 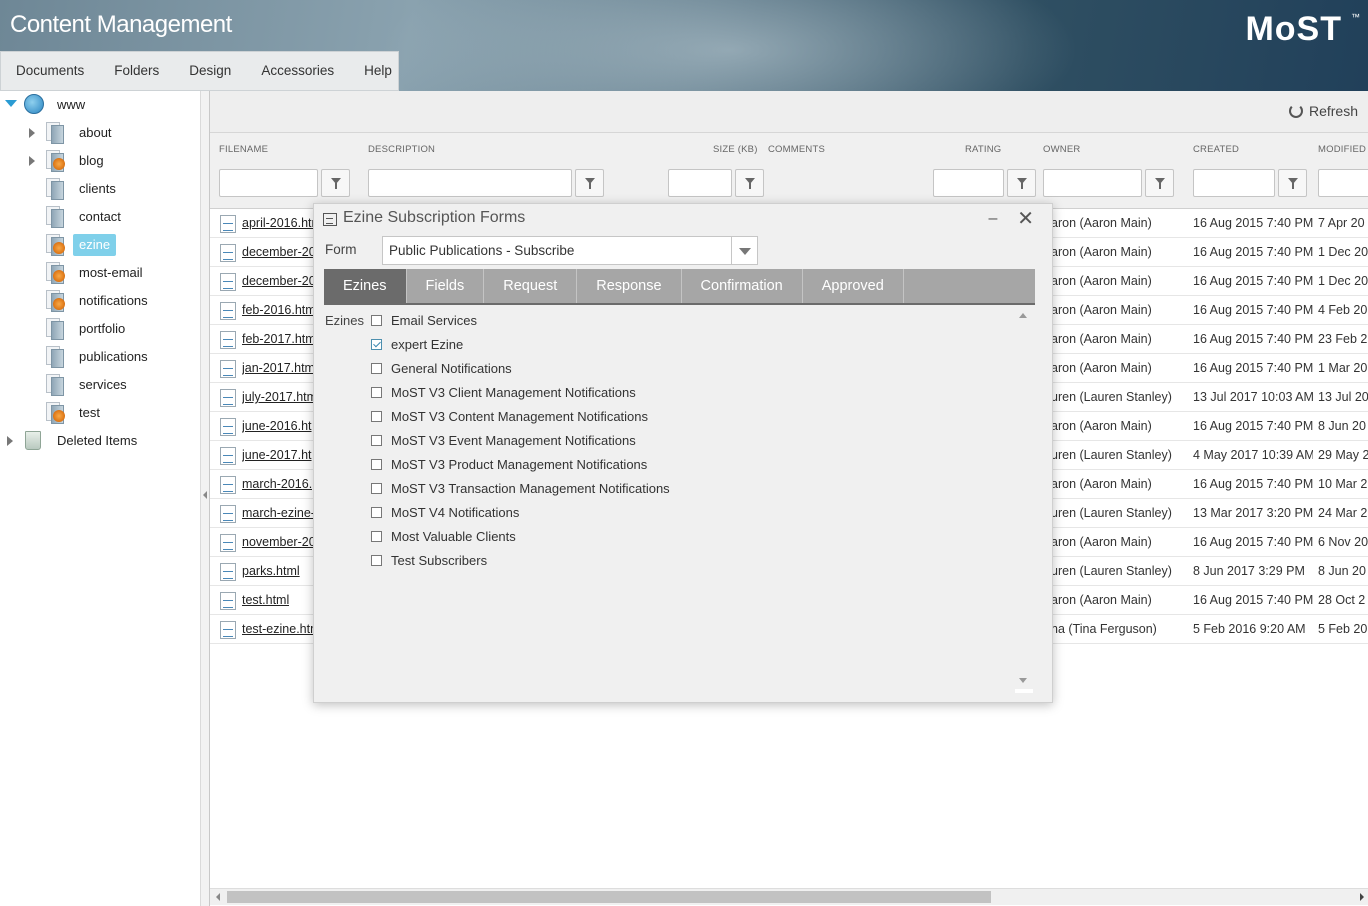 What do you see at coordinates (100, 217) in the screenshot?
I see `tree-folder-contact: contact` at bounding box center [100, 217].